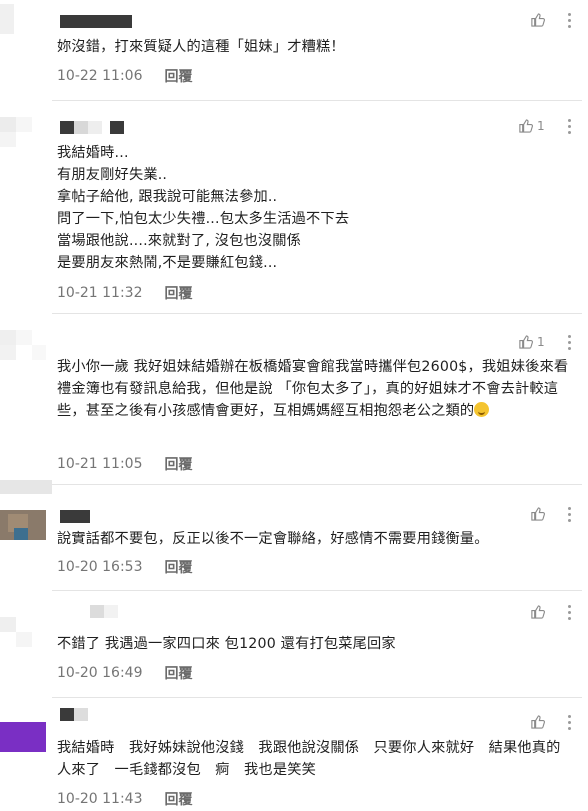 This screenshot has height=811, width=588. I want to click on comment-text: 說實話都不要包，反正以後不一定會聯絡，好感情不需要用錢衡量。, so click(273, 539).